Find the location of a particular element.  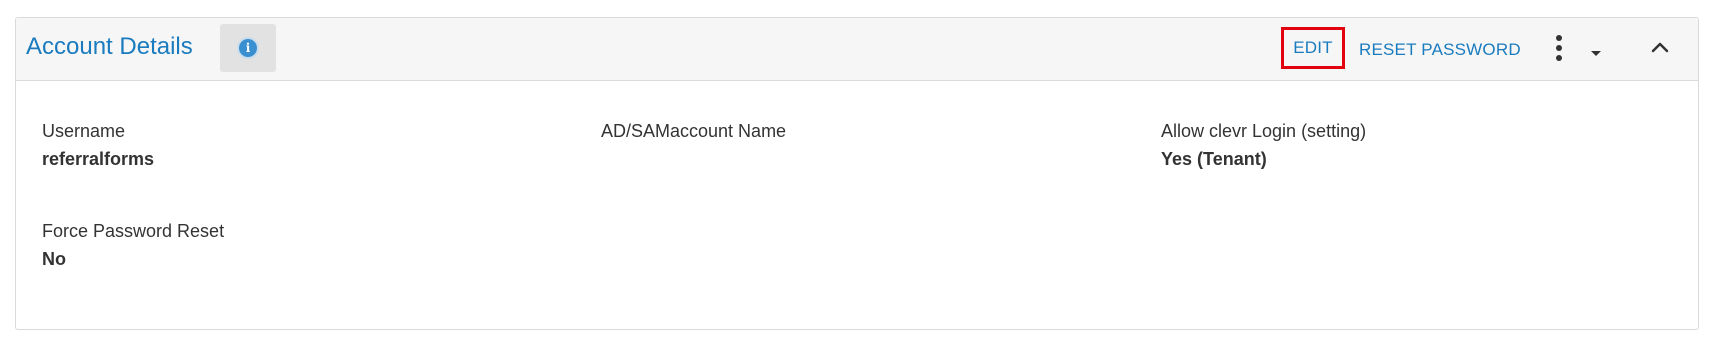

info-icon: i is located at coordinates (248, 48).